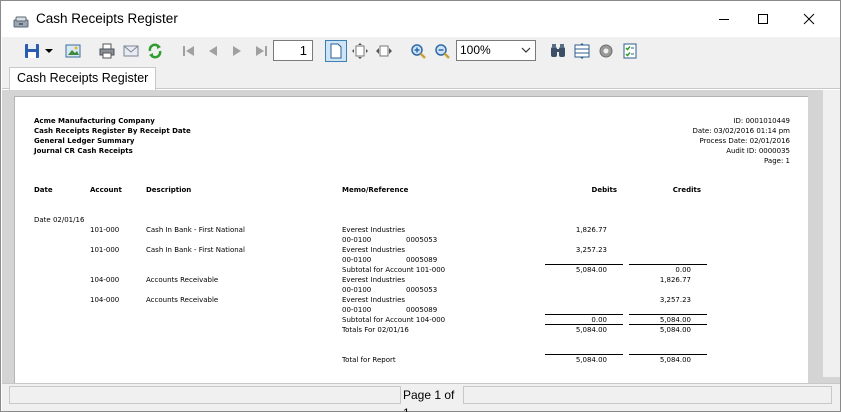 The image size is (841, 412). Describe the element at coordinates (591, 360) in the screenshot. I see `report-total-debit: 5,084.00` at that location.